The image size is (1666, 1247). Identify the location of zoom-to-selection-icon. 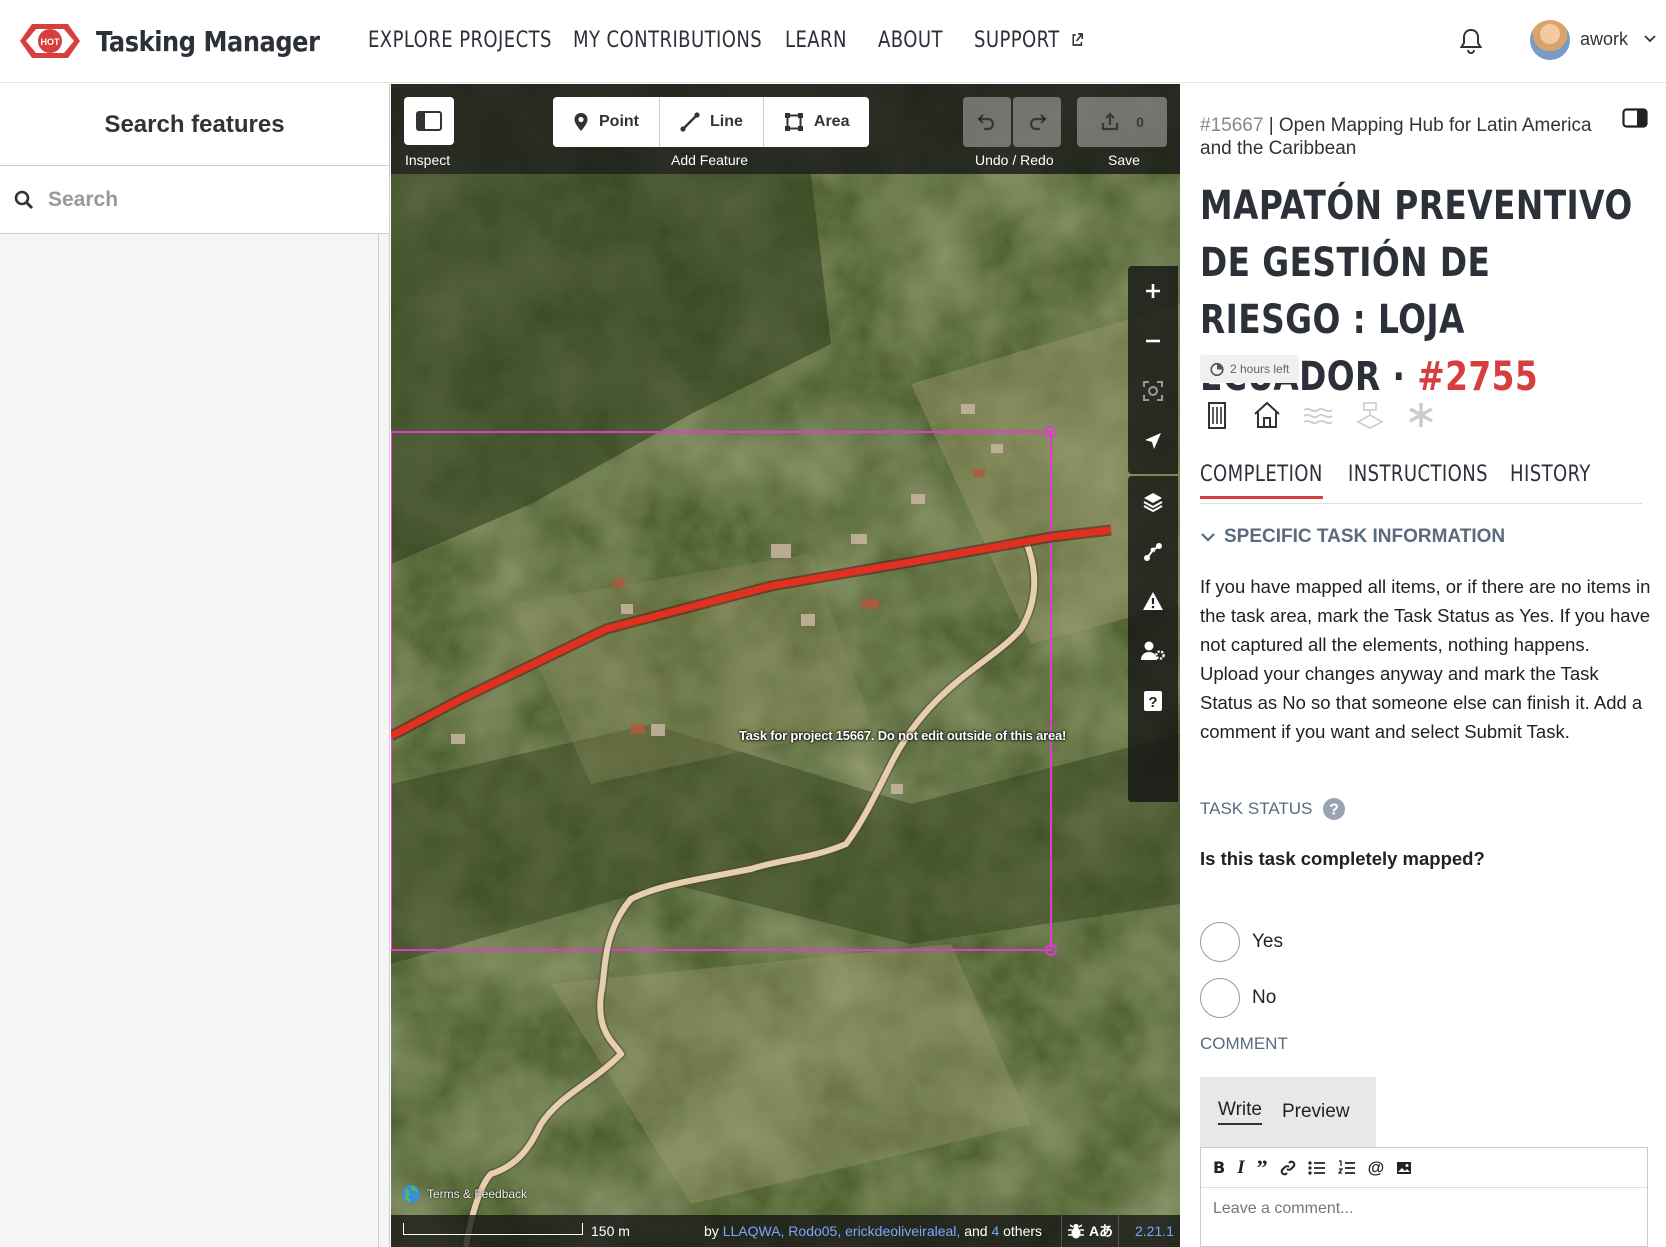
(1153, 391).